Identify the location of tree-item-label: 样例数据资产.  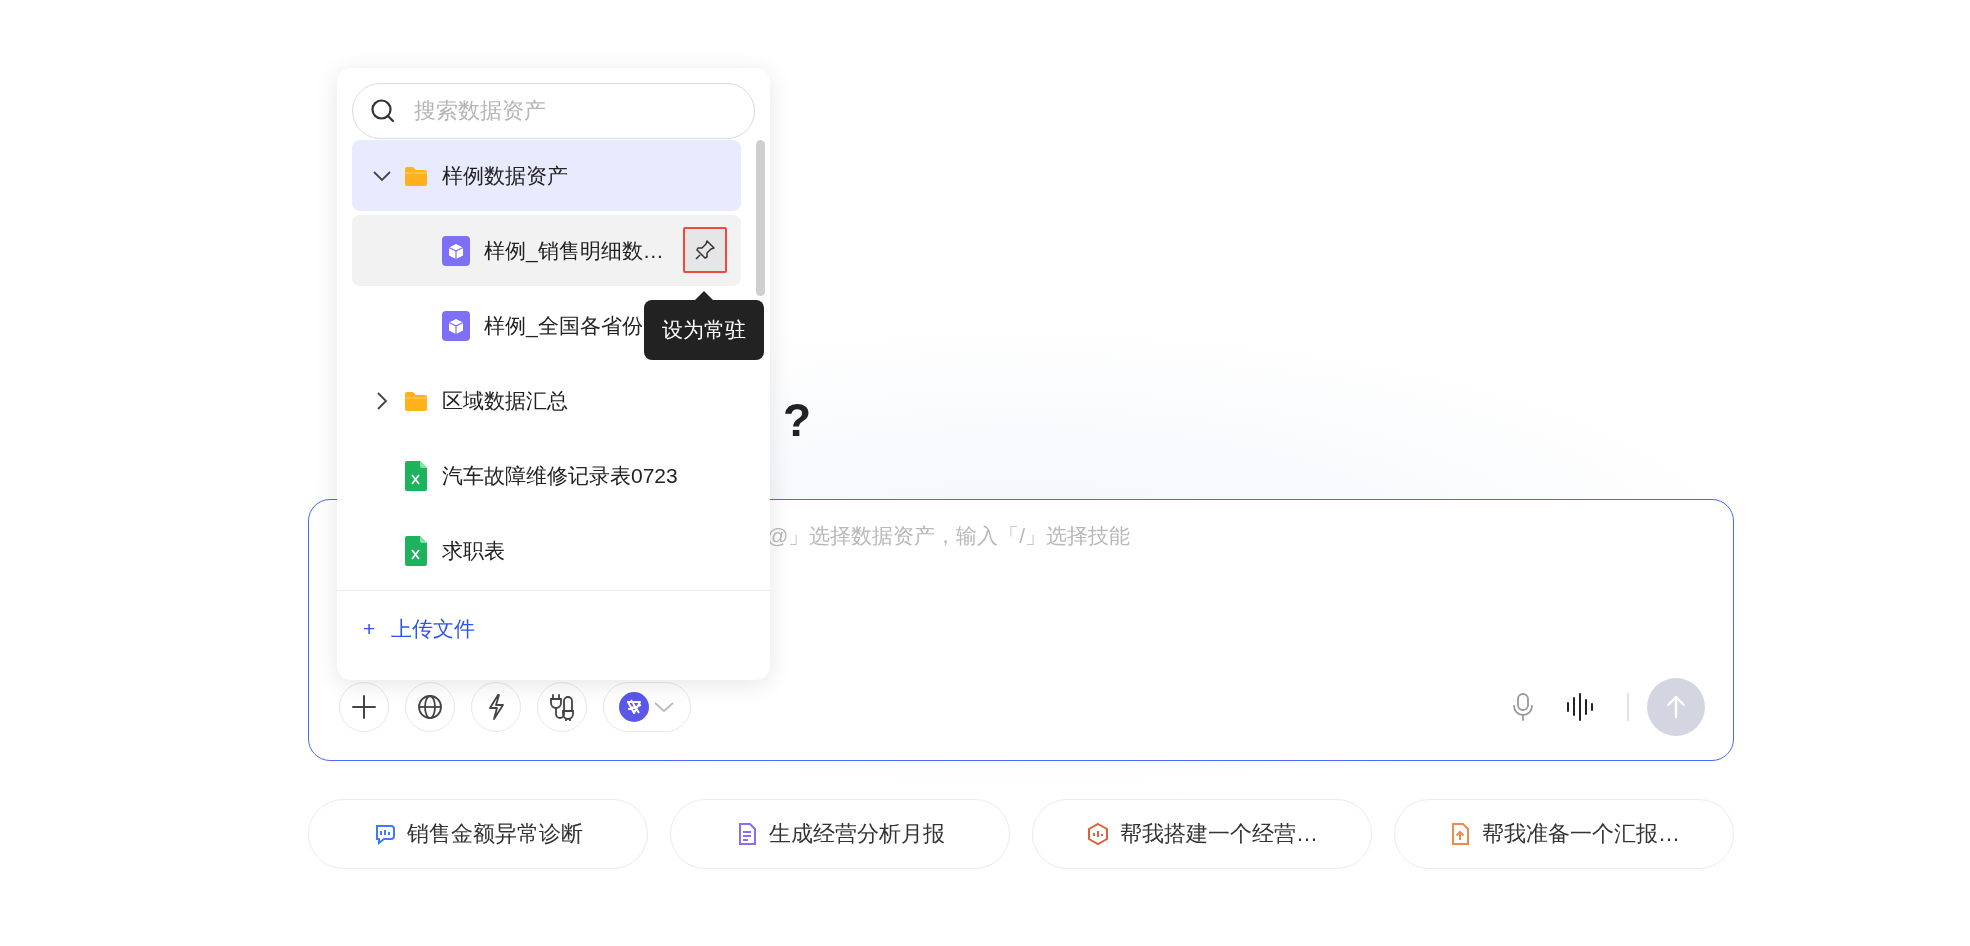
(505, 175).